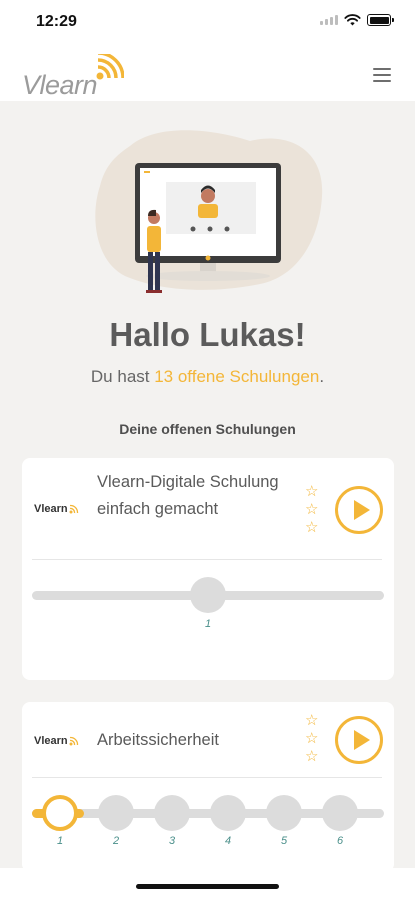 The image size is (415, 900). What do you see at coordinates (340, 841) in the screenshot?
I see `progress-step-label: 6` at bounding box center [340, 841].